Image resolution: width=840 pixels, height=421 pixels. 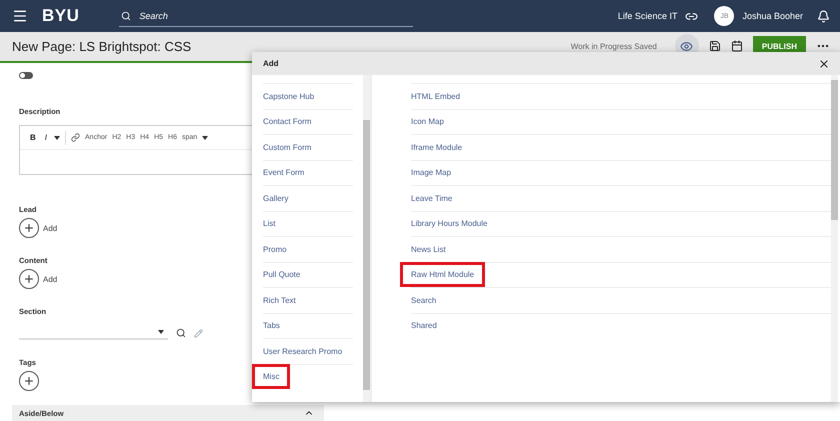 I want to click on component-link: Raw Html Module, so click(x=443, y=275).